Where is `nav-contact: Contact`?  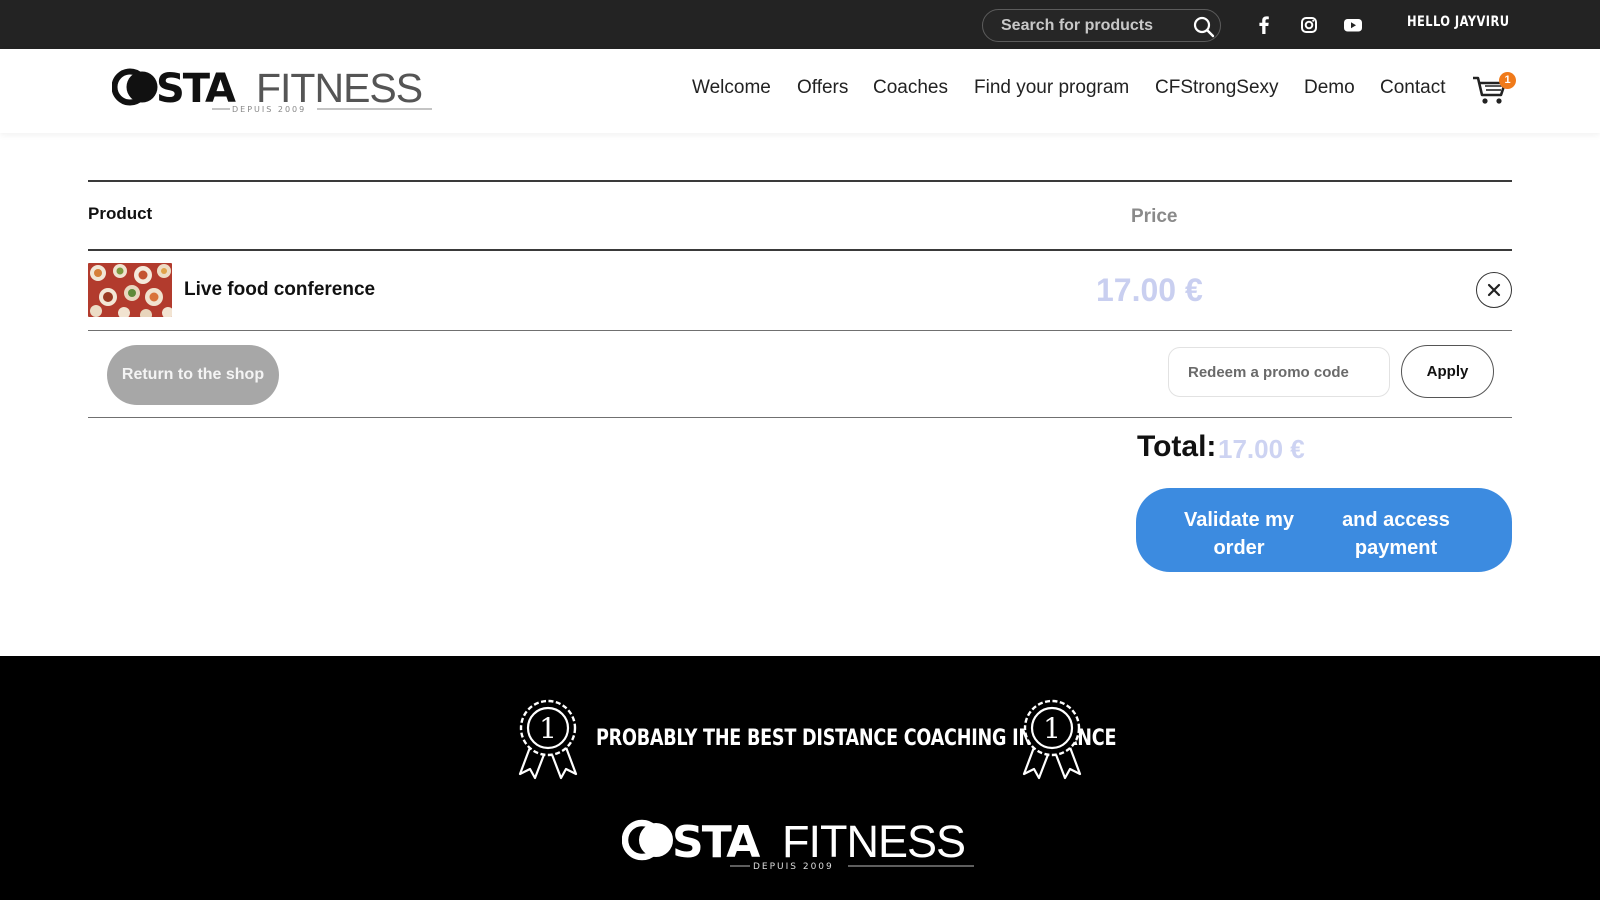 nav-contact: Contact is located at coordinates (1412, 88).